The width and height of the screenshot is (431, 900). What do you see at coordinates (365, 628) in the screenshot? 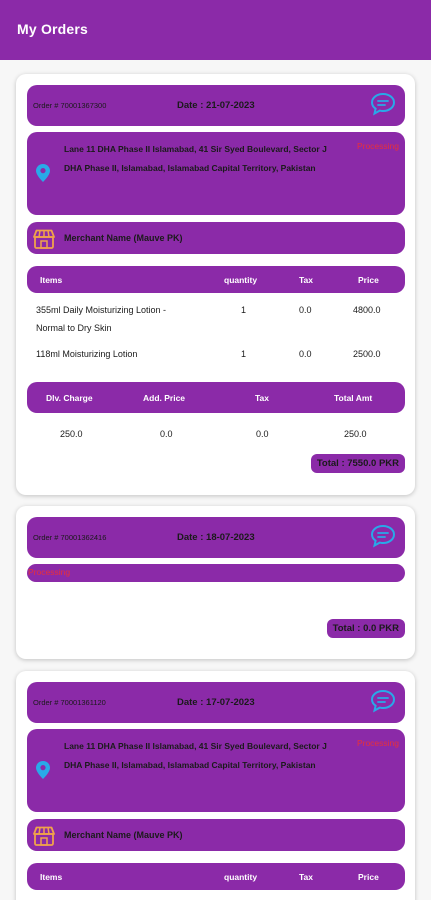
I see `order-total: Total : 0.0 PKR` at bounding box center [365, 628].